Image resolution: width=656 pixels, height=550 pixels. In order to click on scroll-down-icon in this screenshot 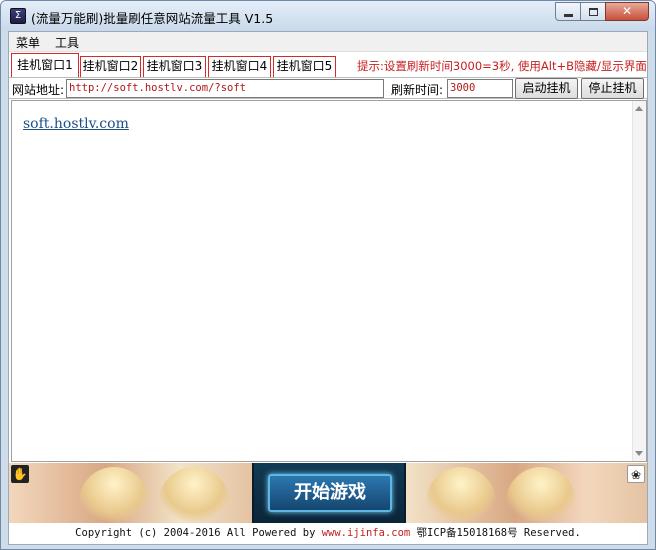, I will do `click(639, 453)`.